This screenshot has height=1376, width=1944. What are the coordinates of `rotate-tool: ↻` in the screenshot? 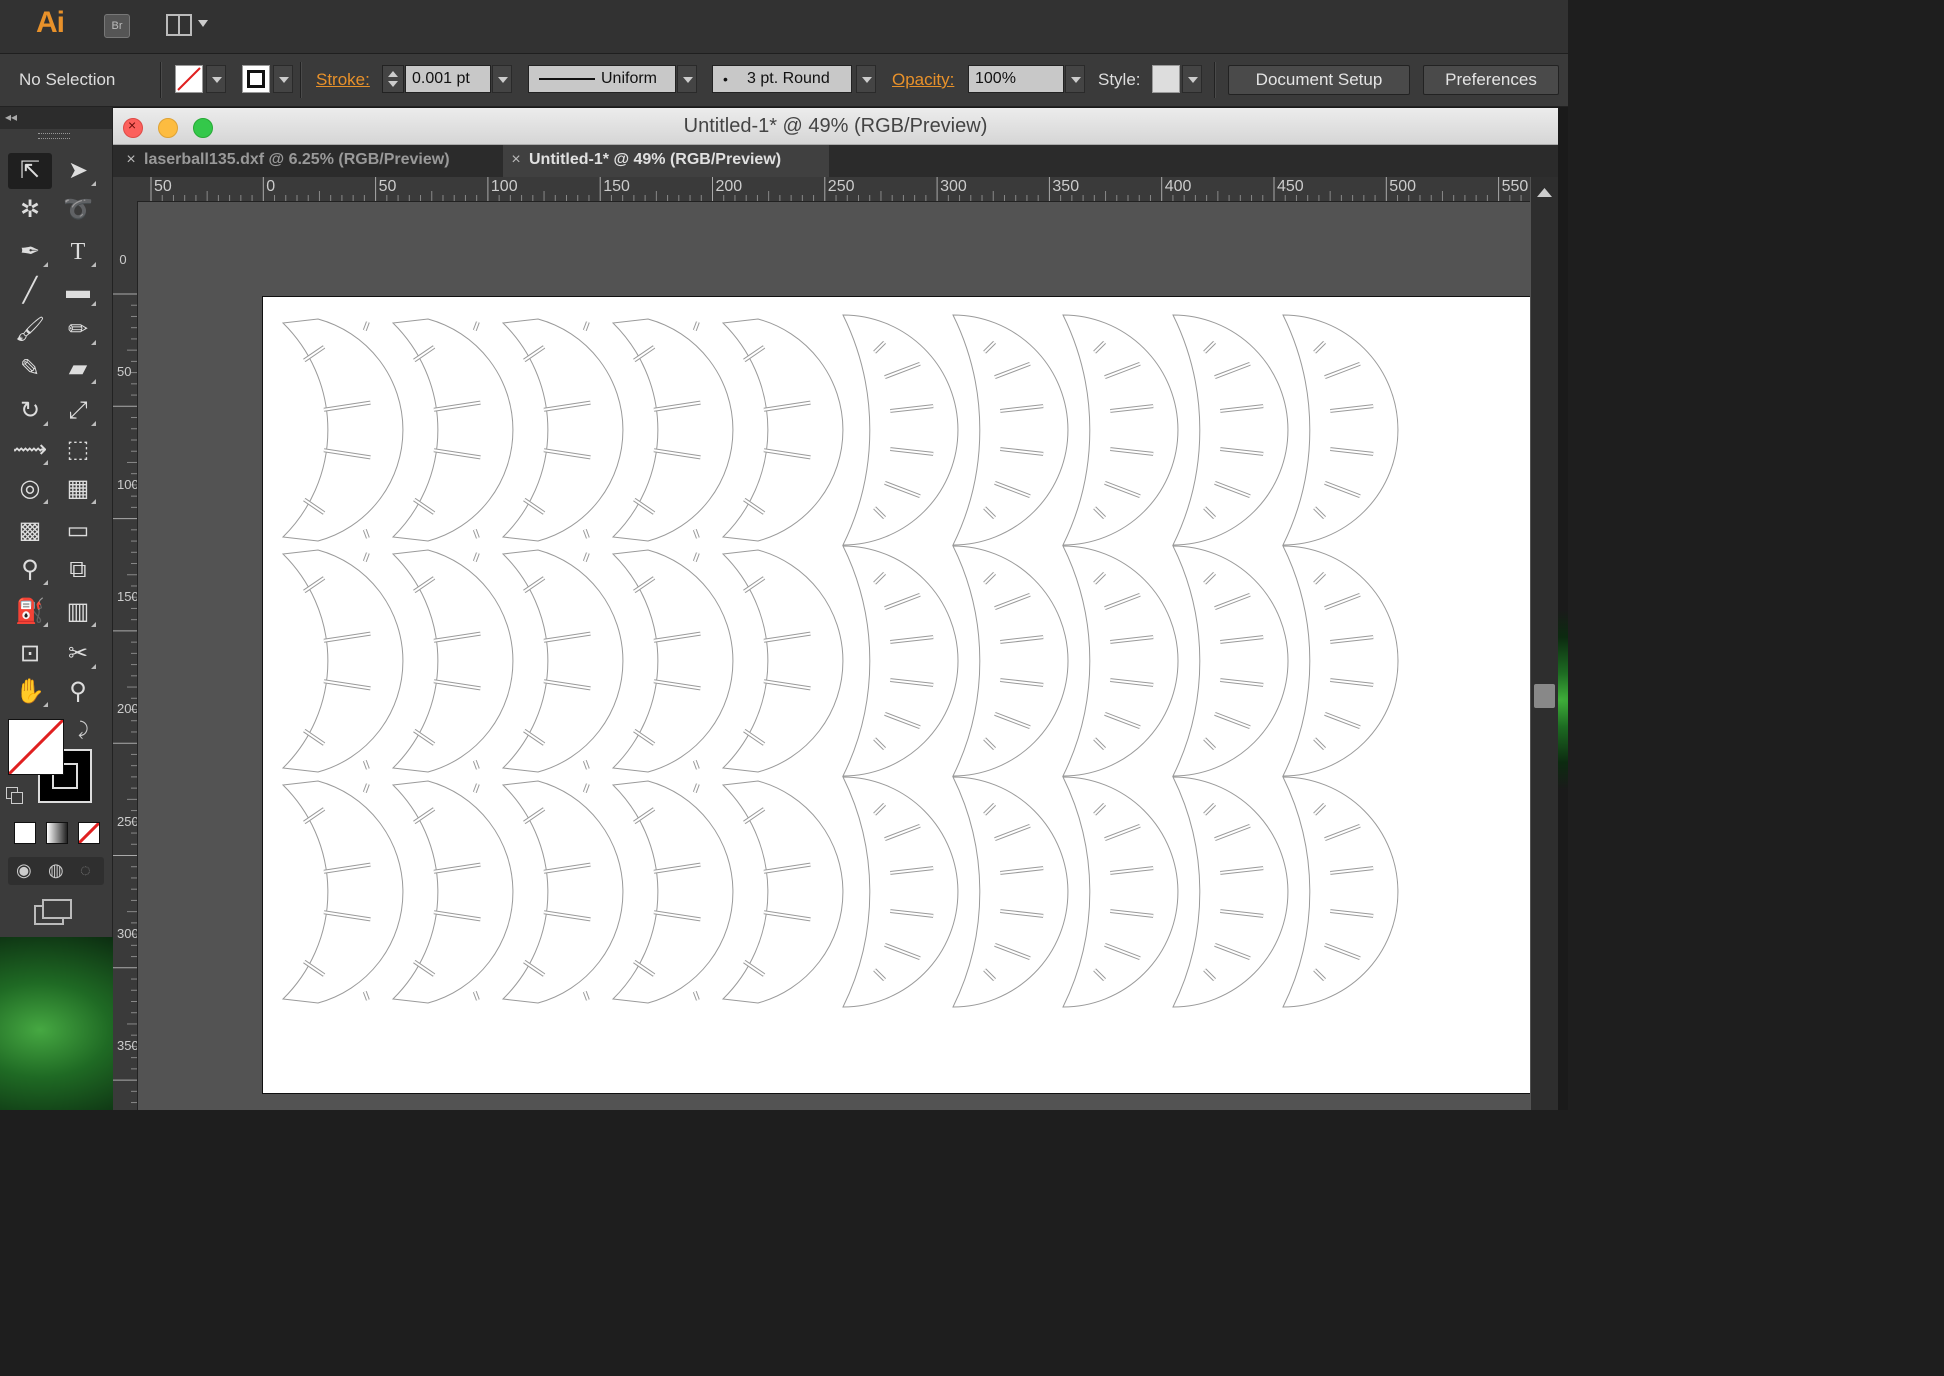 It's located at (30, 411).